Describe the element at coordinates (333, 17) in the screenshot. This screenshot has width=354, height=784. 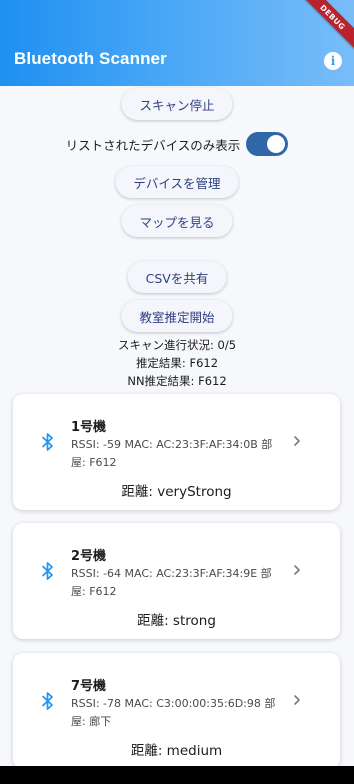
I see `debug-banner-label: DEBUG` at that location.